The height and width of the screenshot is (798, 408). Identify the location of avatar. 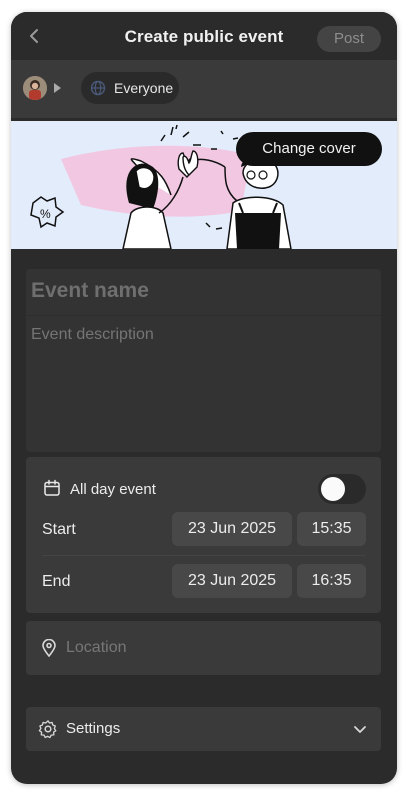
(35, 88).